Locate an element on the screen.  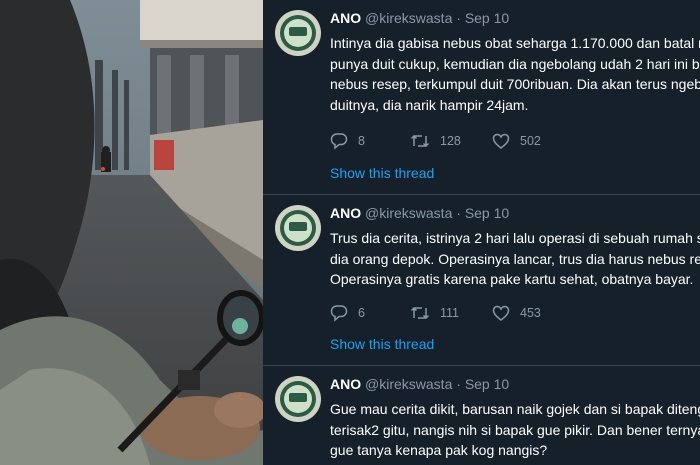
reply-button: 6 is located at coordinates (347, 313).